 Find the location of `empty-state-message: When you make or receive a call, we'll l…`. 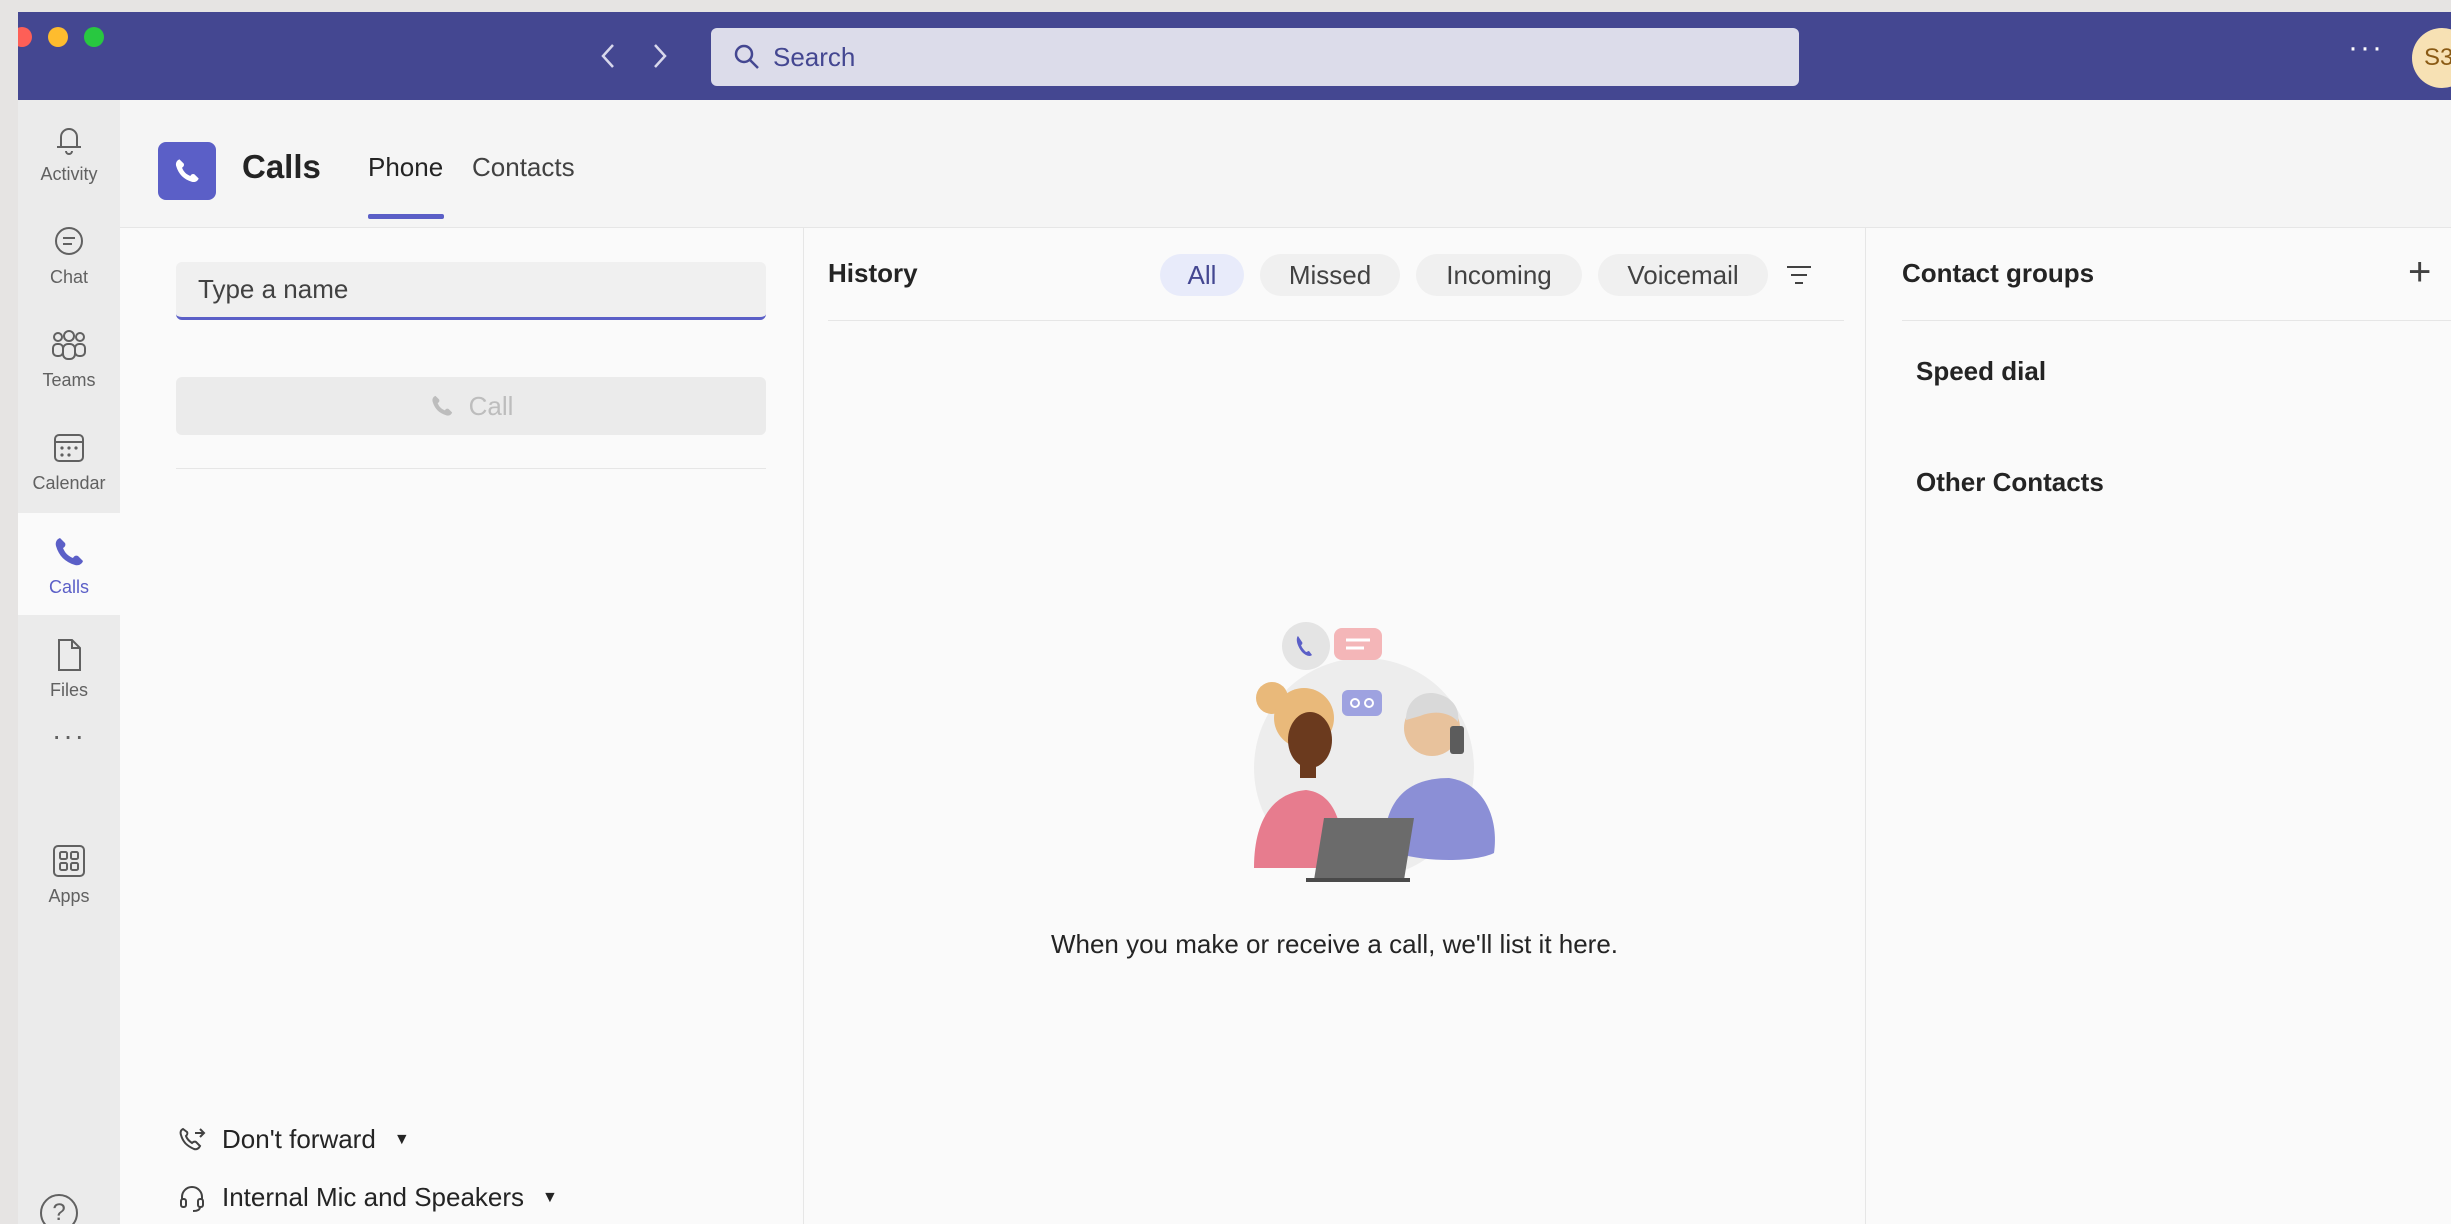

empty-state-message: When you make or receive a call, we'll l… is located at coordinates (1334, 944).